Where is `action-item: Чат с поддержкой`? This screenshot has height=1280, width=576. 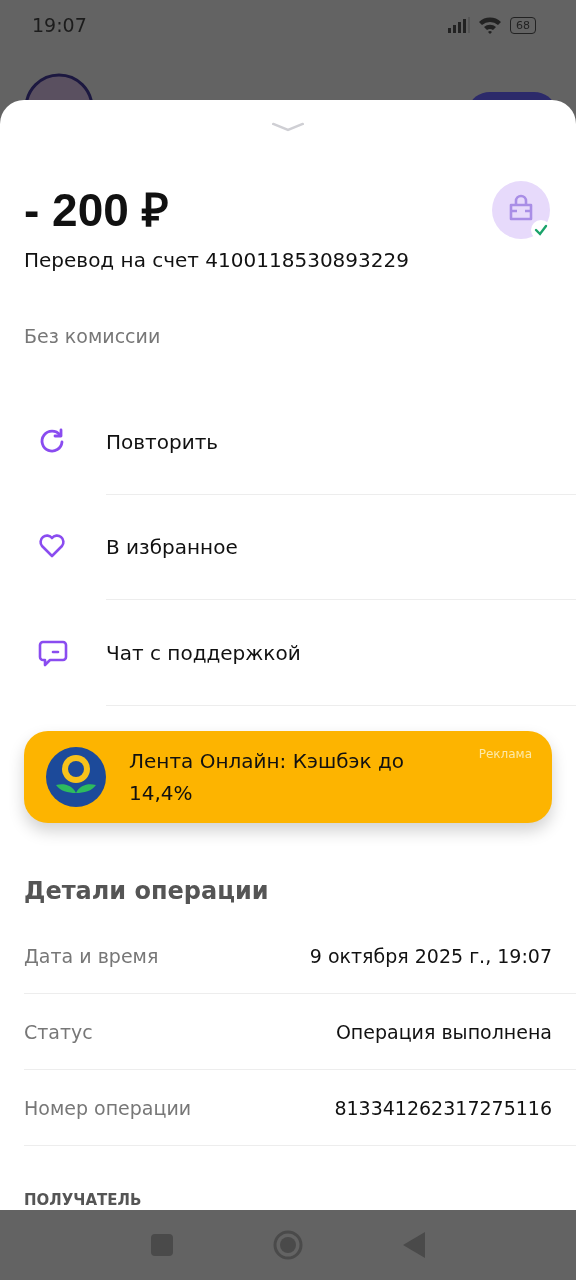
action-item: Чат с поддержкой is located at coordinates (341, 653).